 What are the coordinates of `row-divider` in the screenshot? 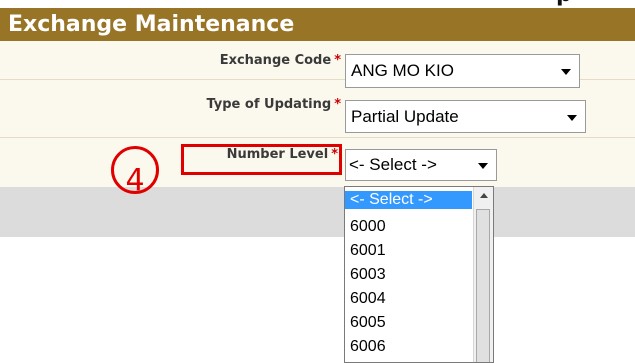 It's located at (317, 137).